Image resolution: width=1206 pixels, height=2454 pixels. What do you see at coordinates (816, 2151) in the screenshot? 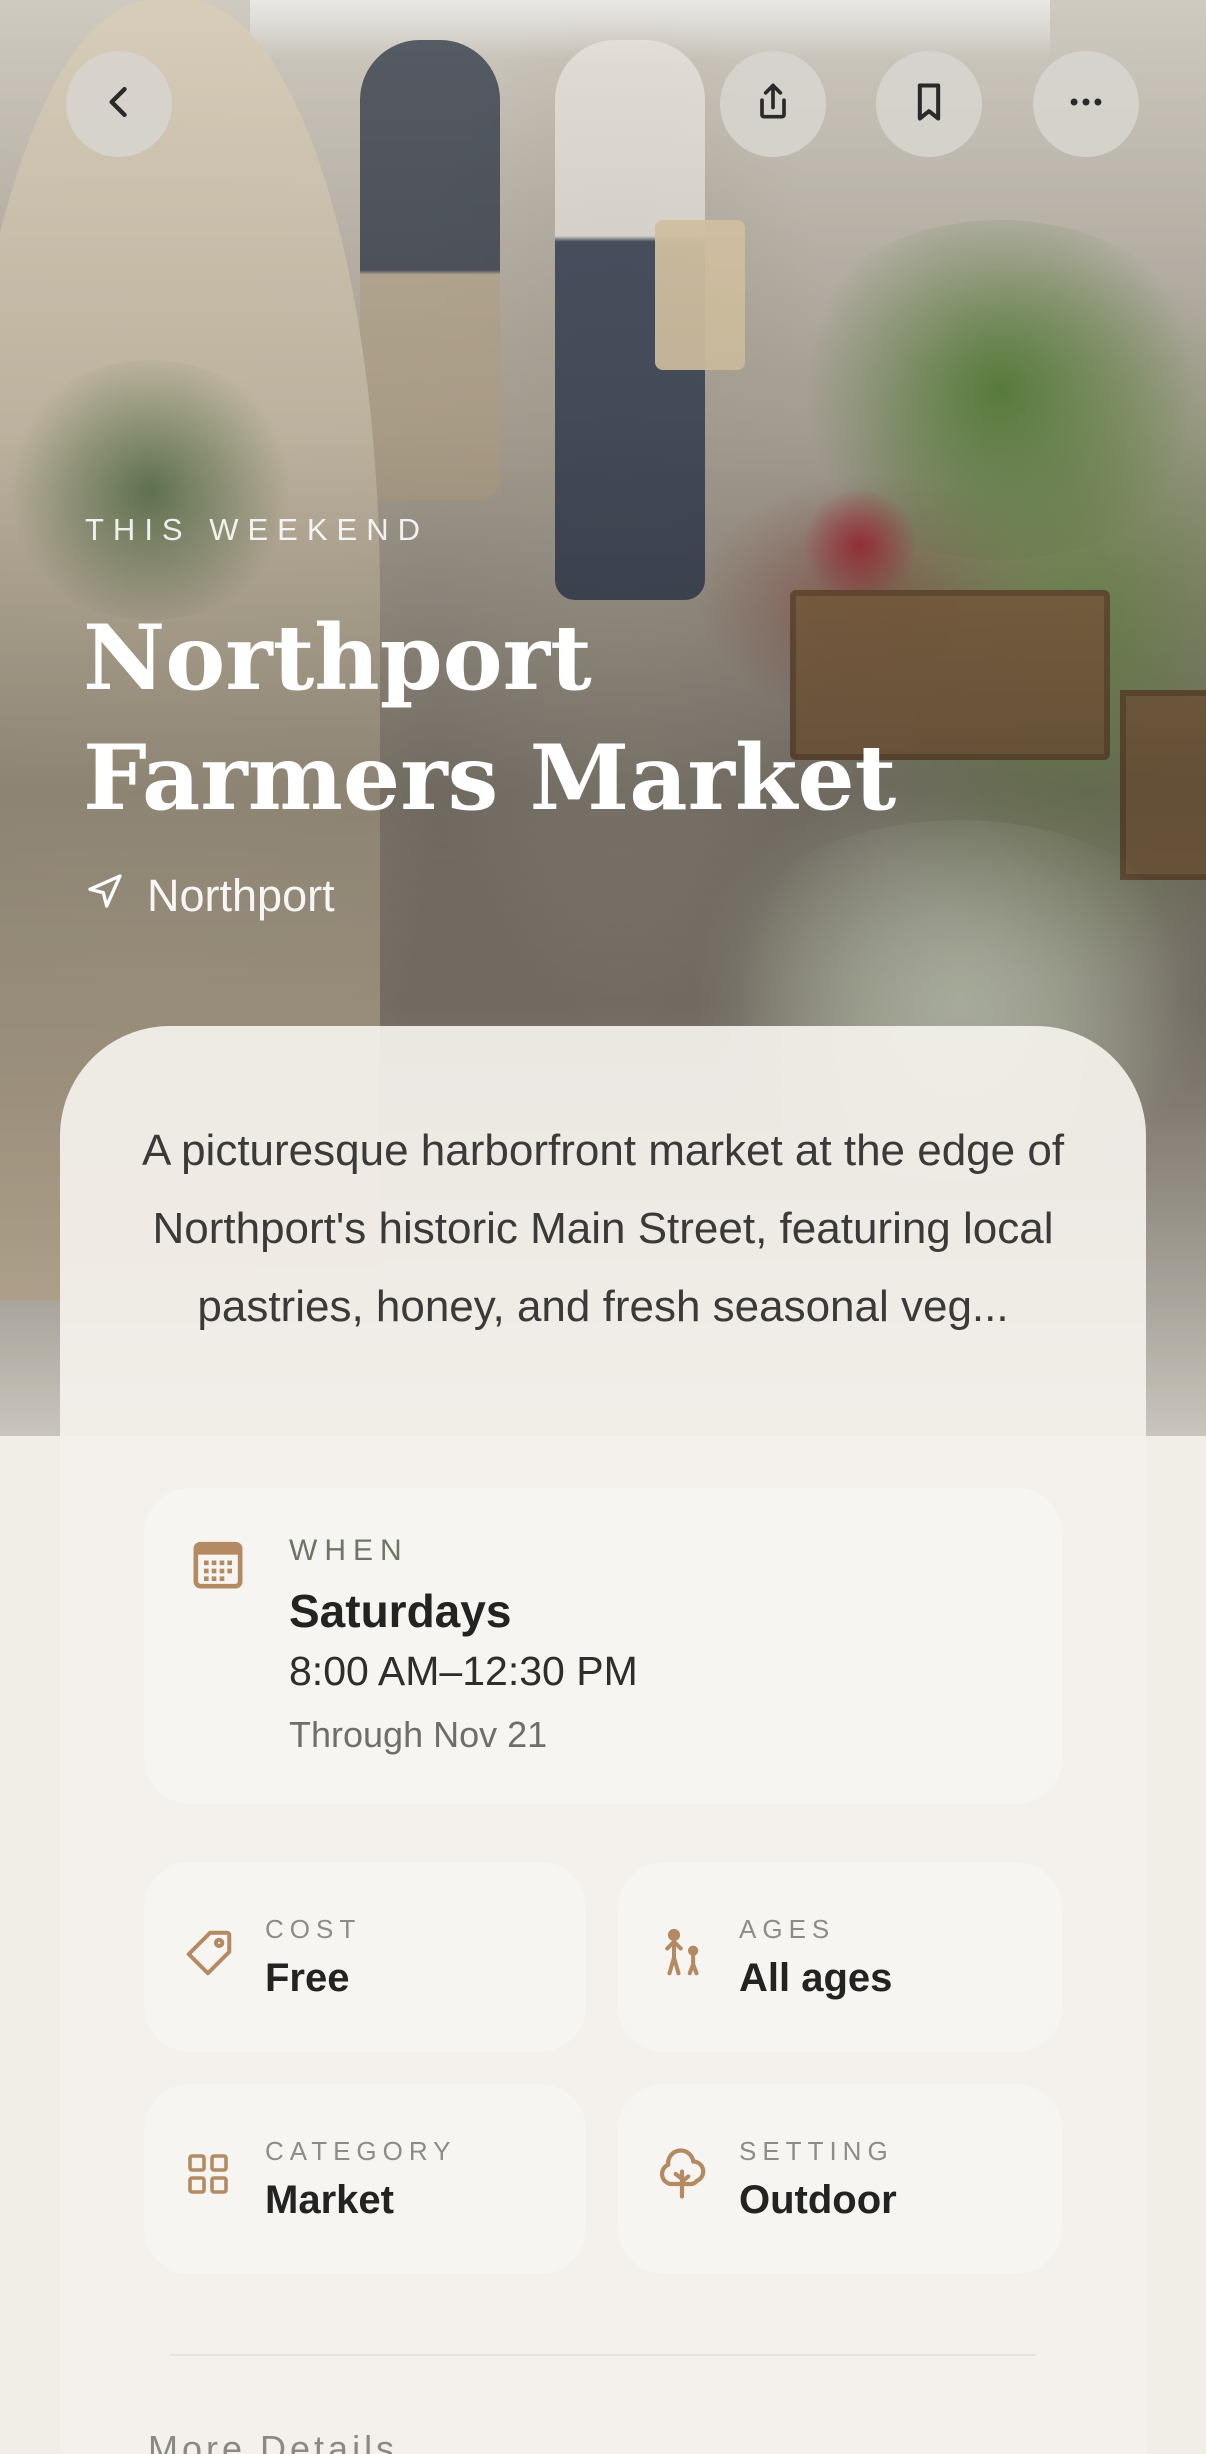
I see `setting-label: SETTING` at bounding box center [816, 2151].